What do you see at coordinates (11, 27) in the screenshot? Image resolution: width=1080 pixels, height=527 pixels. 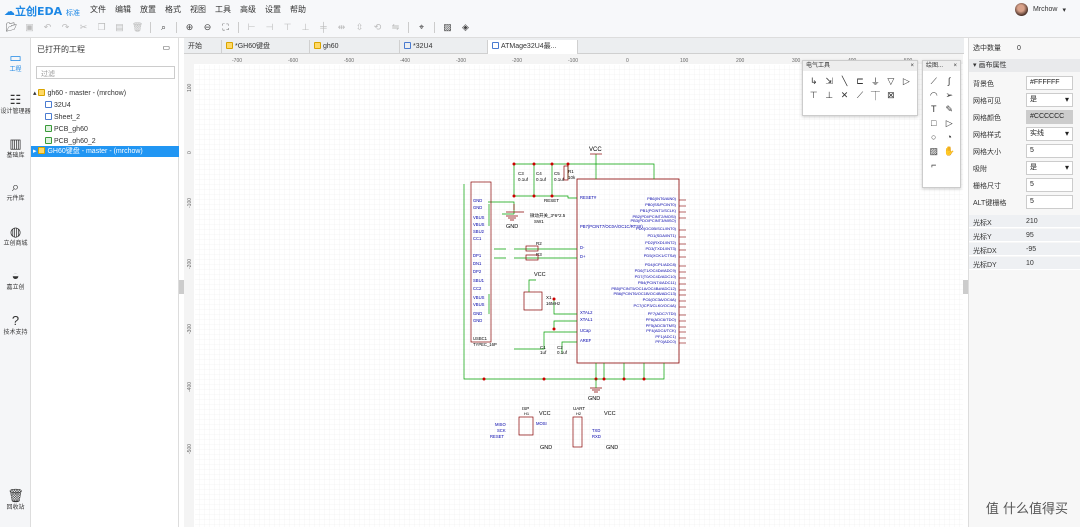 I see `folder-open-icon: 📂︎` at bounding box center [11, 27].